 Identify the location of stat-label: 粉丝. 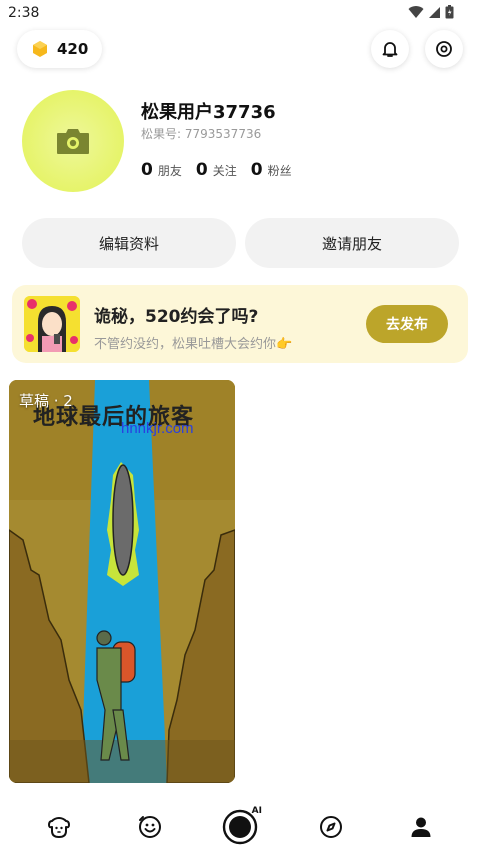
(279, 171).